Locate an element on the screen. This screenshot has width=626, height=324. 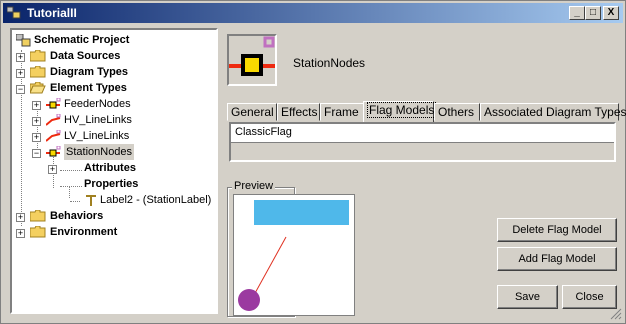
flag-preview-drawing is located at coordinates (293, 255).